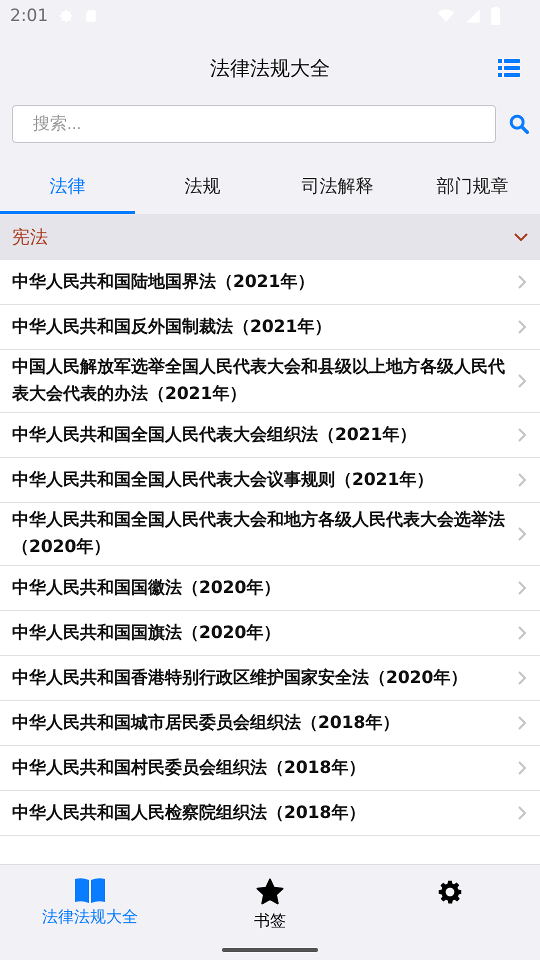  Describe the element at coordinates (270, 768) in the screenshot. I see `law-list-item: 中华人民共和国村民委员会组织法（2018年）` at that location.